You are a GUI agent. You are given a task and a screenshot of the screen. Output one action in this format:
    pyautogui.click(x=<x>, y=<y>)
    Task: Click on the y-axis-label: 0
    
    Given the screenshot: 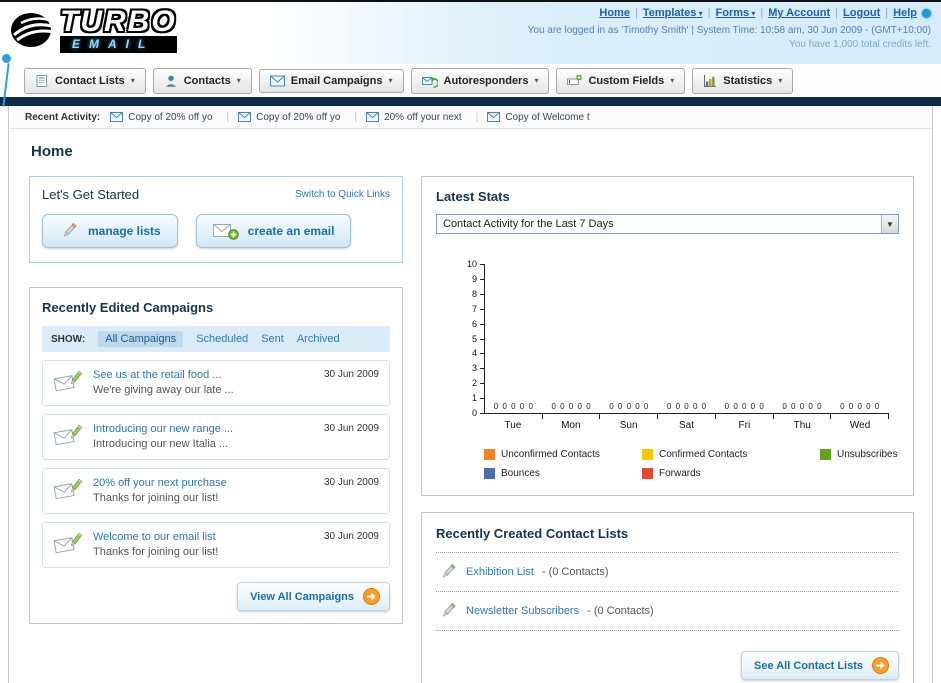 What is the action you would take?
    pyautogui.click(x=474, y=413)
    